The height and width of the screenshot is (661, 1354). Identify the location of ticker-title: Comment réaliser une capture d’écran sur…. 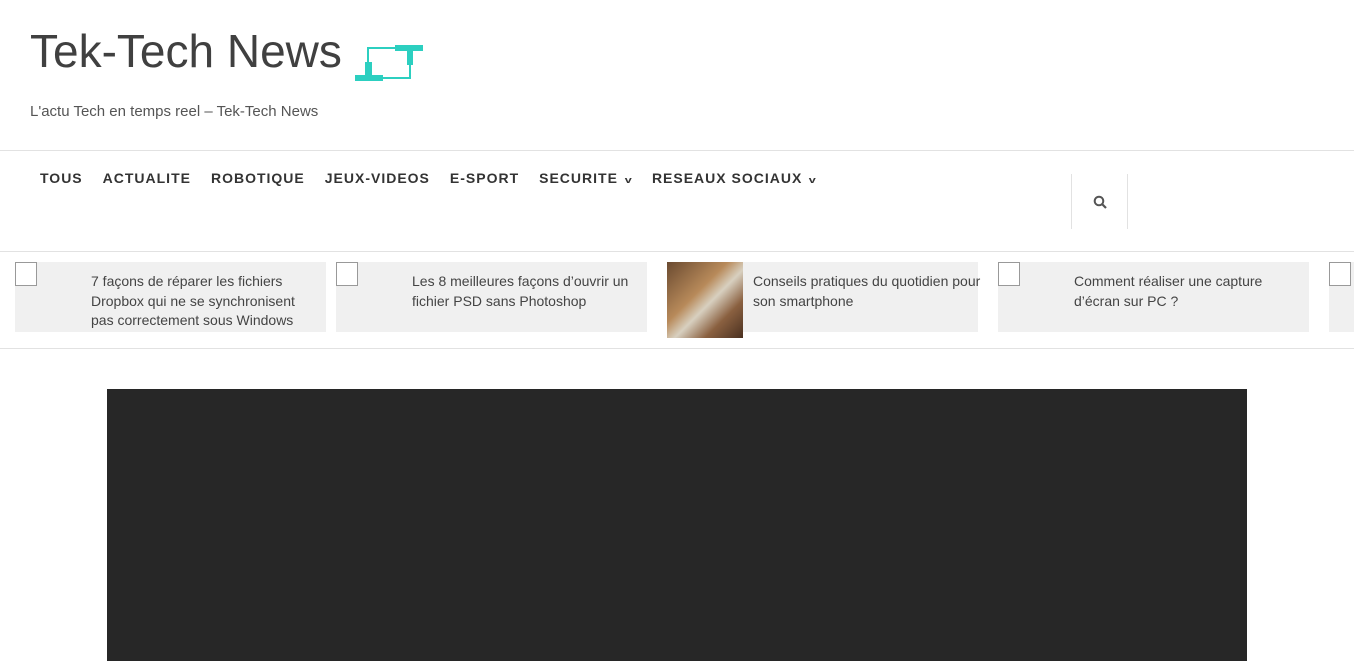
(1189, 291).